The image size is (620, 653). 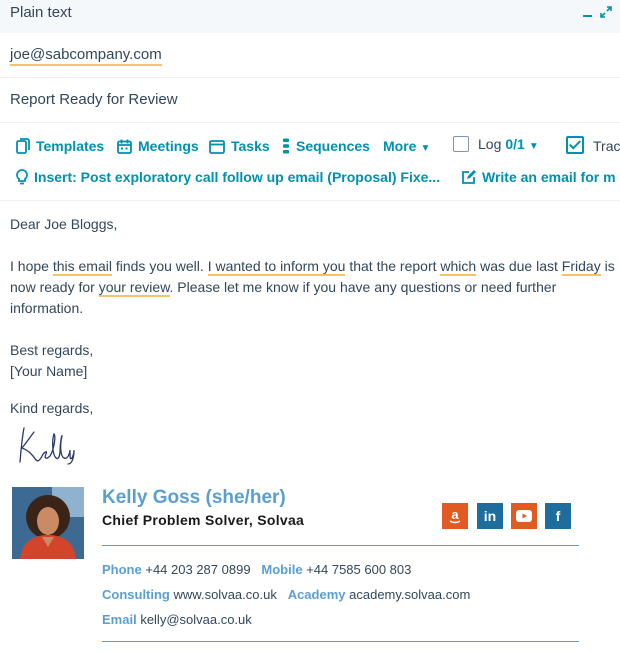 What do you see at coordinates (310, 16) in the screenshot?
I see `editor-header: Plain text` at bounding box center [310, 16].